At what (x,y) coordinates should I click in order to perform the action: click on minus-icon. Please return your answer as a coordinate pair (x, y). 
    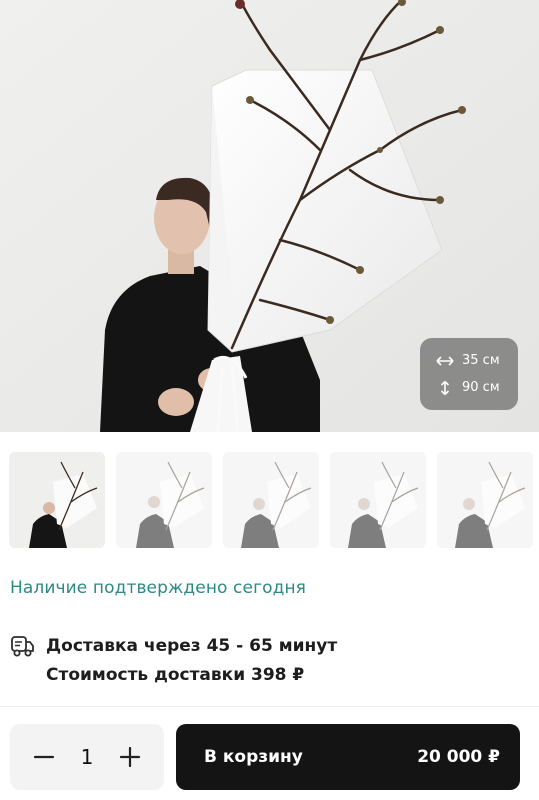
    Looking at the image, I should click on (44, 757).